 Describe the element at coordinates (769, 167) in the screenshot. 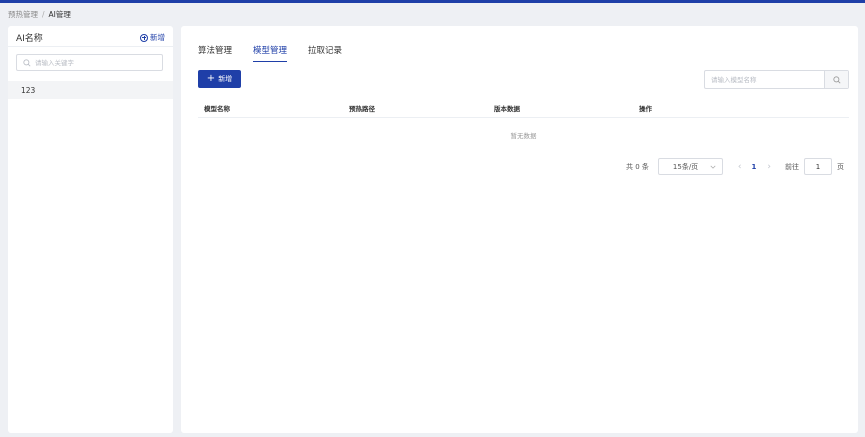

I see `next-page-button: ›` at that location.